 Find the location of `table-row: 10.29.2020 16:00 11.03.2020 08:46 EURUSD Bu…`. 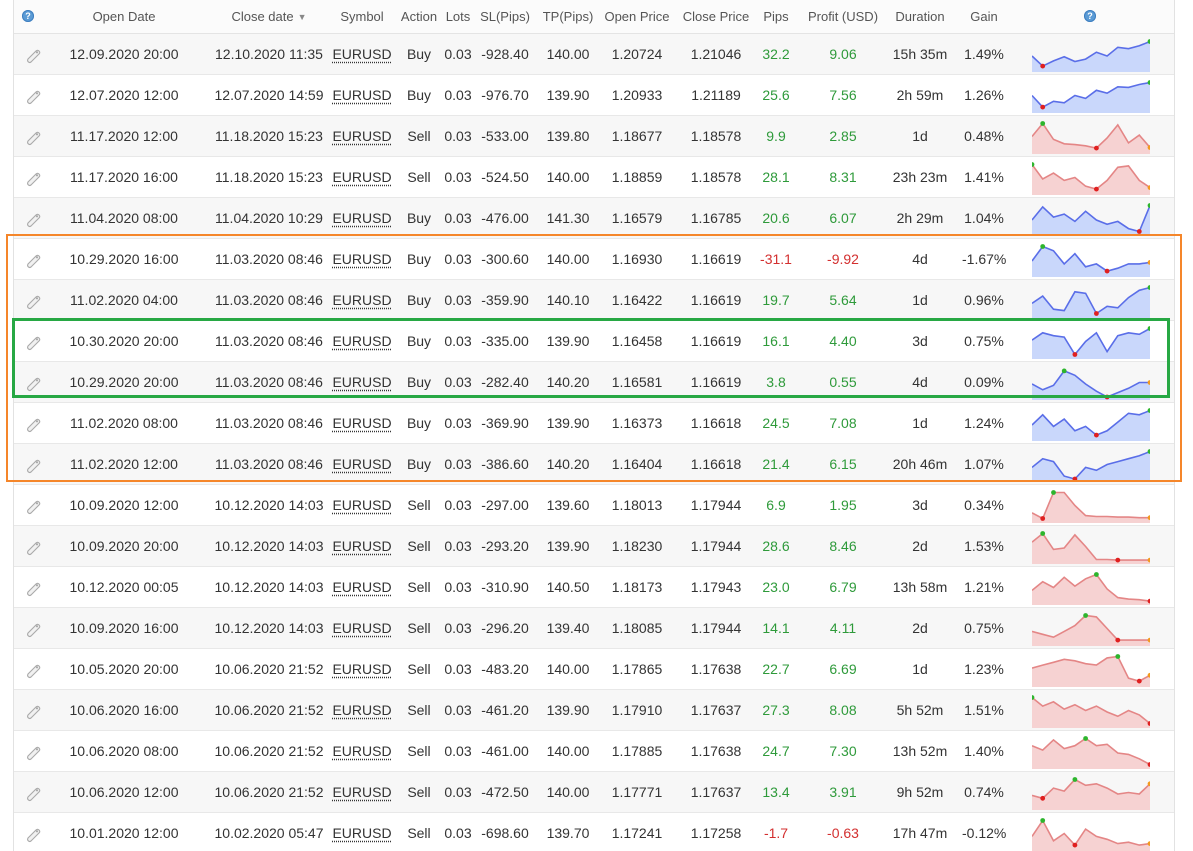

table-row: 10.29.2020 16:00 11.03.2020 08:46 EURUSD Bu… is located at coordinates (594, 259).